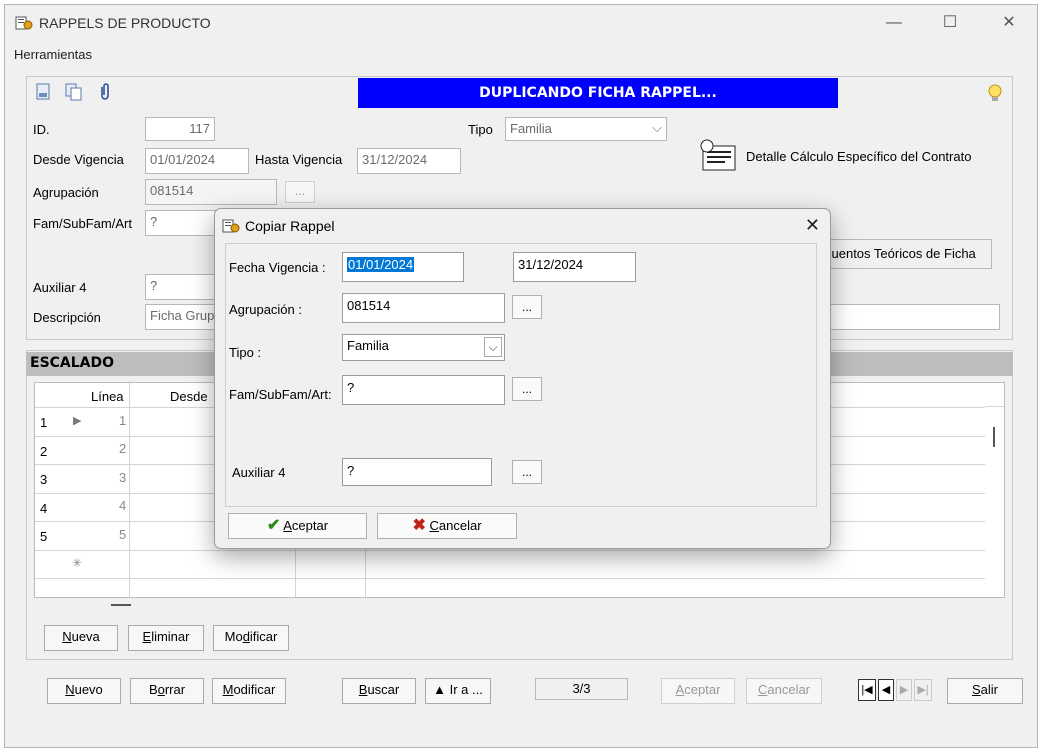  I want to click on new-row-icon: ✳, so click(77, 563).